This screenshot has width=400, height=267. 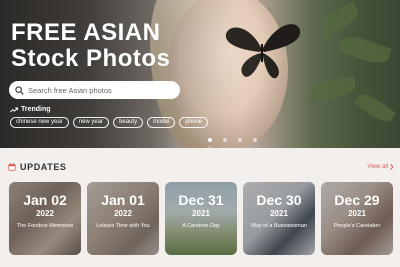 I want to click on update-card: Dec 30 2021 Way of a Businessman, so click(x=279, y=218).